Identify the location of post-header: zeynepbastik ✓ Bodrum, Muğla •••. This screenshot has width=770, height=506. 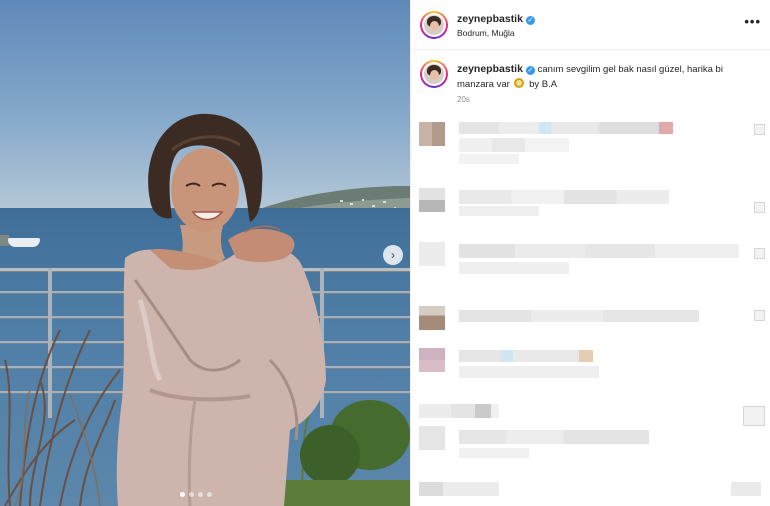
(590, 25).